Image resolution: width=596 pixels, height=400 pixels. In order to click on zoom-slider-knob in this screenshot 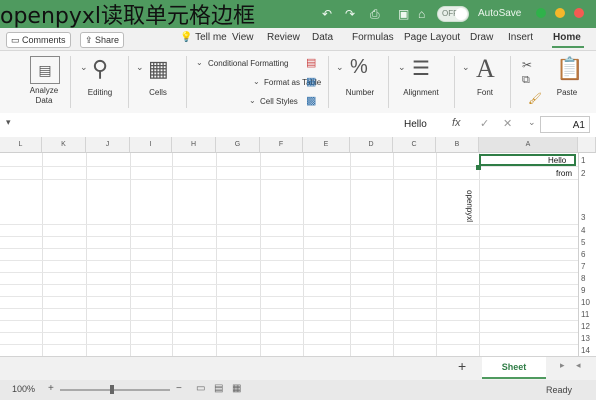, I will do `click(112, 389)`.